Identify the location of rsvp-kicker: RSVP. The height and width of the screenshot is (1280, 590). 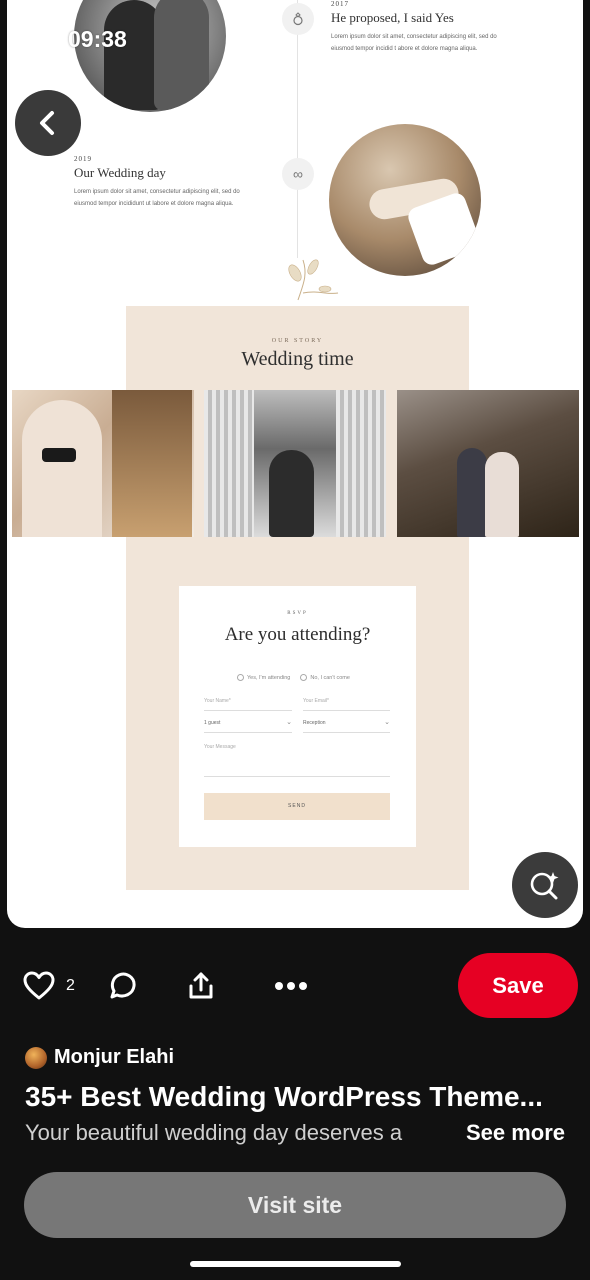
(297, 613).